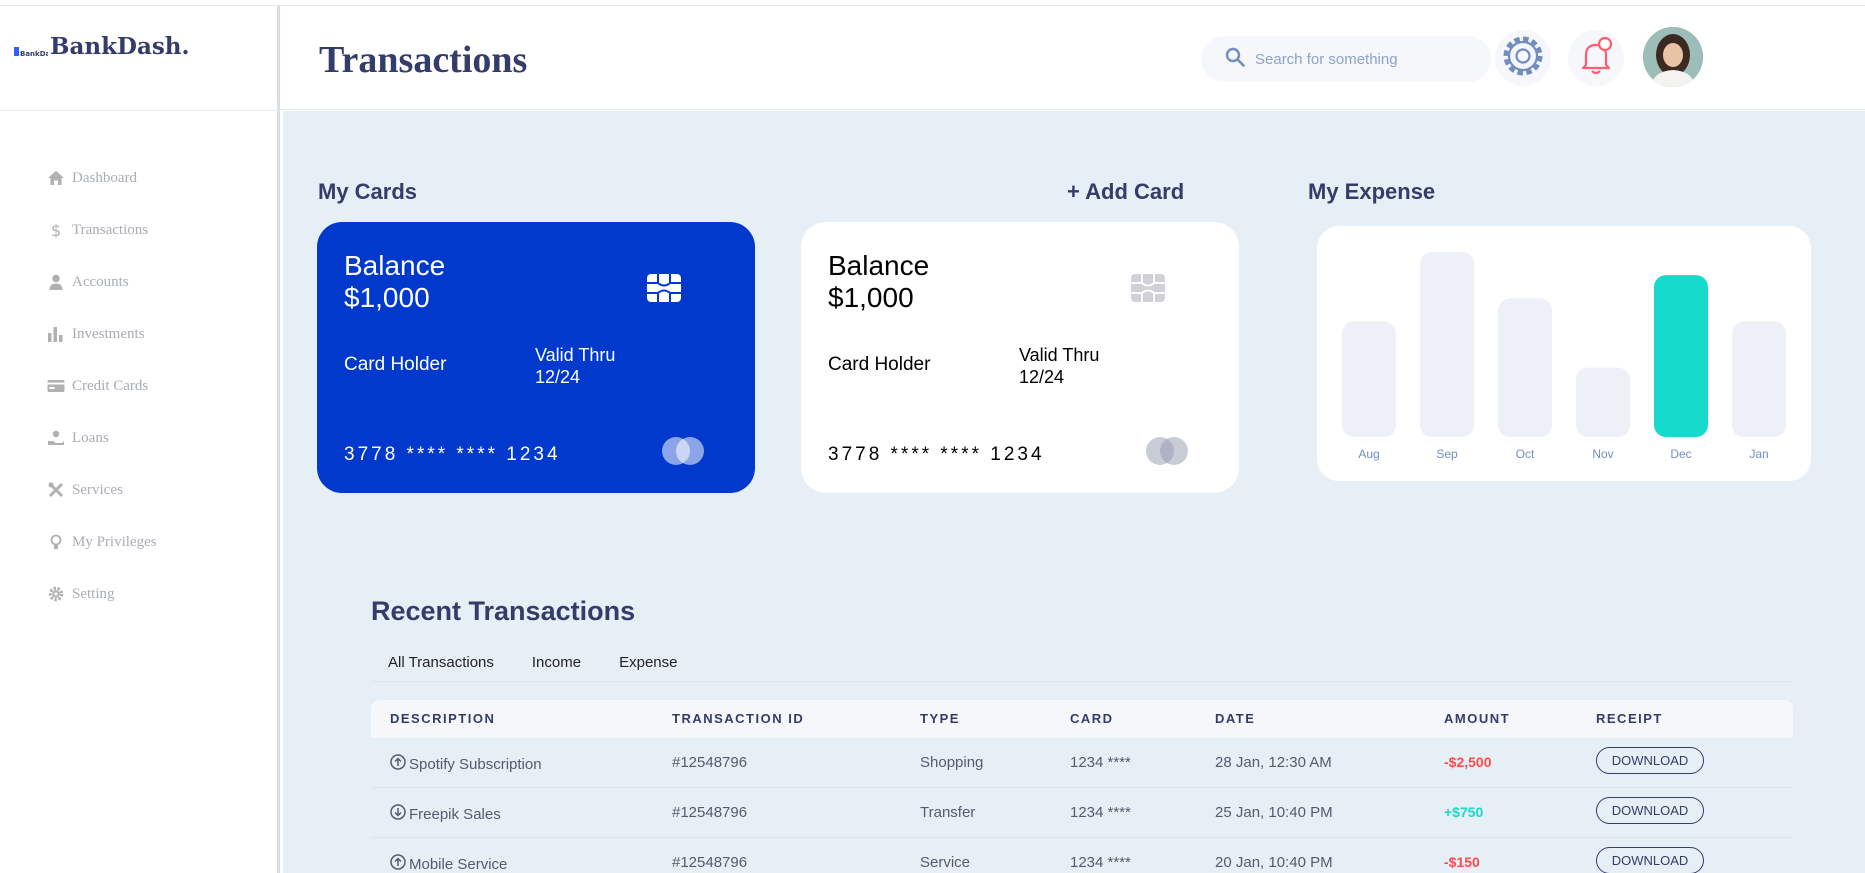  Describe the element at coordinates (101, 490) in the screenshot. I see `sidebar-item-services: Services` at that location.